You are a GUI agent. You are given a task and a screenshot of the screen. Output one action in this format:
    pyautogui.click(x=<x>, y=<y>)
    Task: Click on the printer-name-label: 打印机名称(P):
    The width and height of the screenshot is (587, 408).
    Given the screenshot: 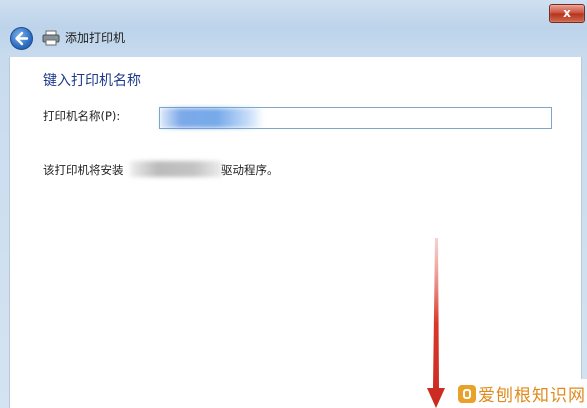 What is the action you would take?
    pyautogui.click(x=82, y=116)
    